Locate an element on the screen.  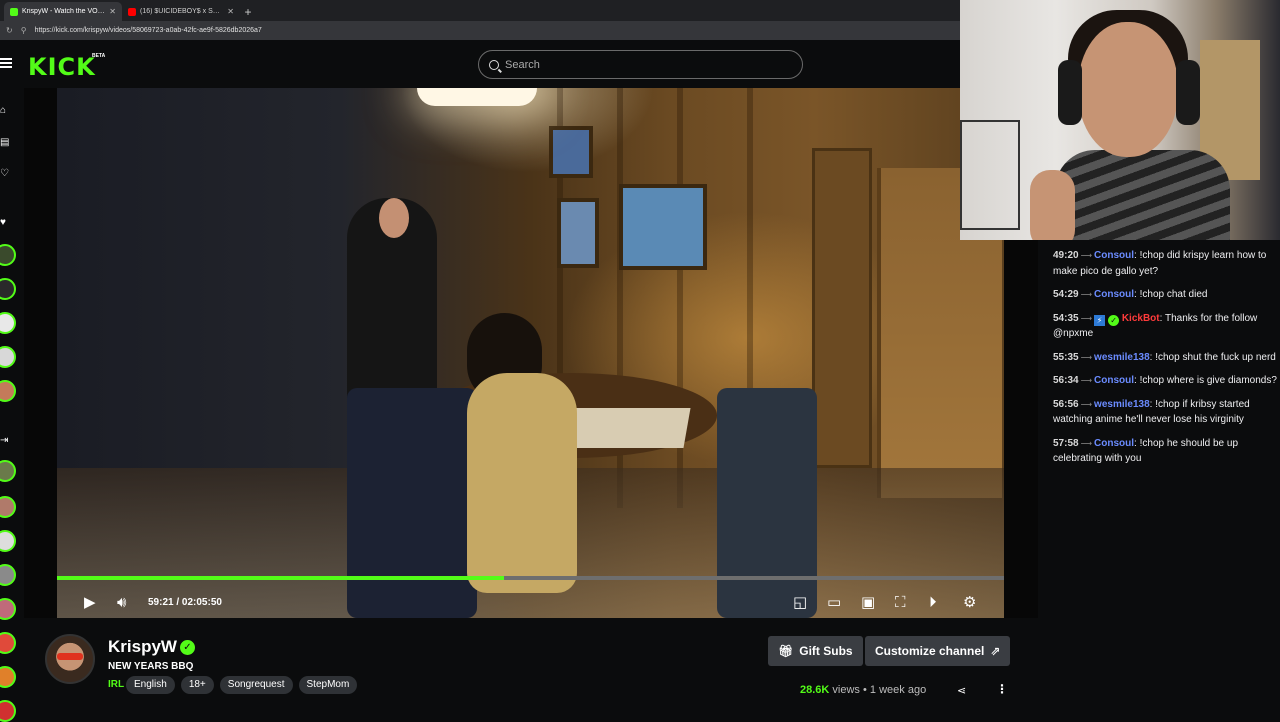
tag-songrequest: Songrequest is located at coordinates (256, 685).